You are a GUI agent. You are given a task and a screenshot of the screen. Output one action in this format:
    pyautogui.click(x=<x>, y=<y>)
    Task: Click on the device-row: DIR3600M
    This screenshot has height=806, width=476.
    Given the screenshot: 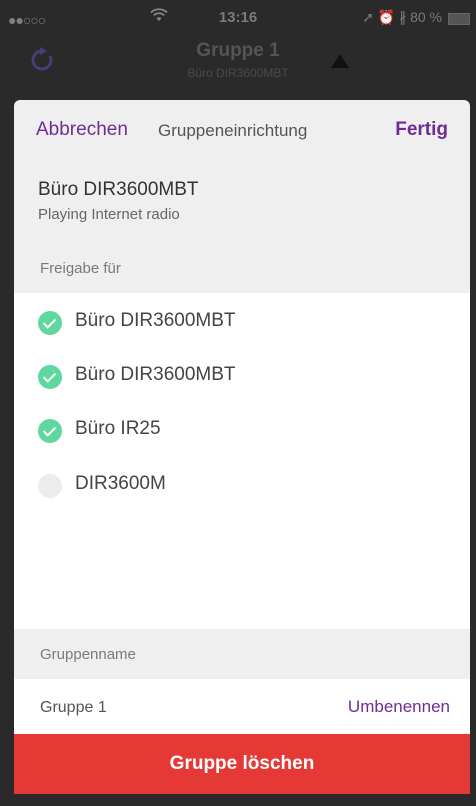 What is the action you would take?
    pyautogui.click(x=242, y=486)
    